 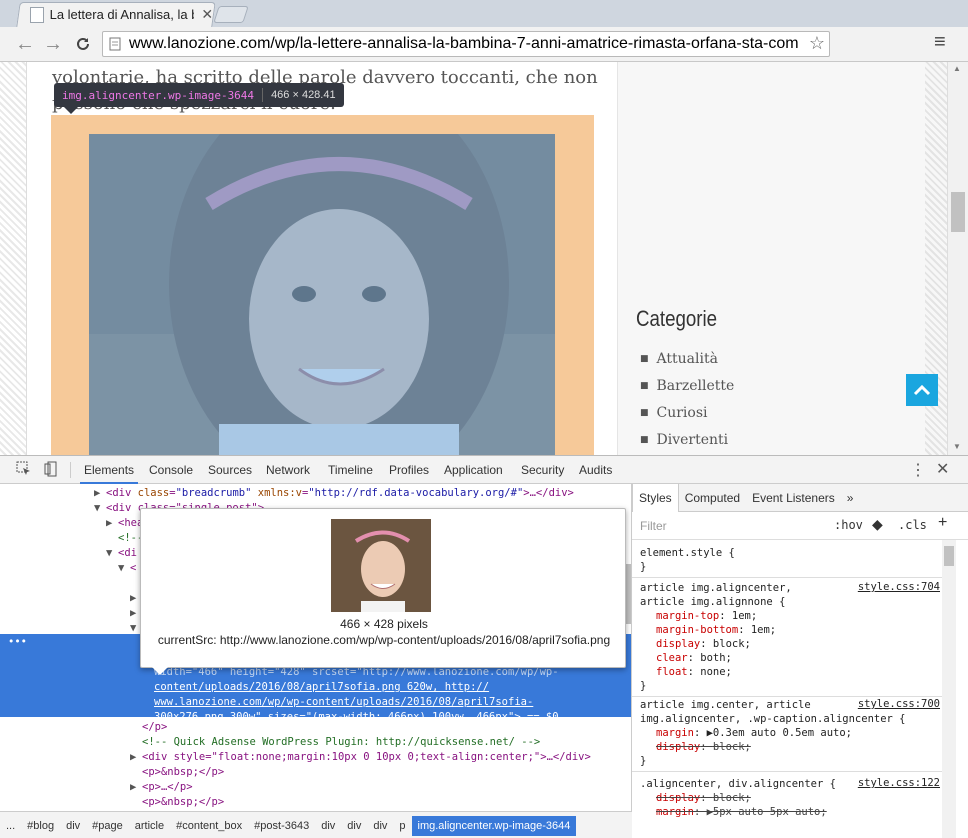 I want to click on sidebar-item-divertenti: ■ Divertenti, so click(x=684, y=440).